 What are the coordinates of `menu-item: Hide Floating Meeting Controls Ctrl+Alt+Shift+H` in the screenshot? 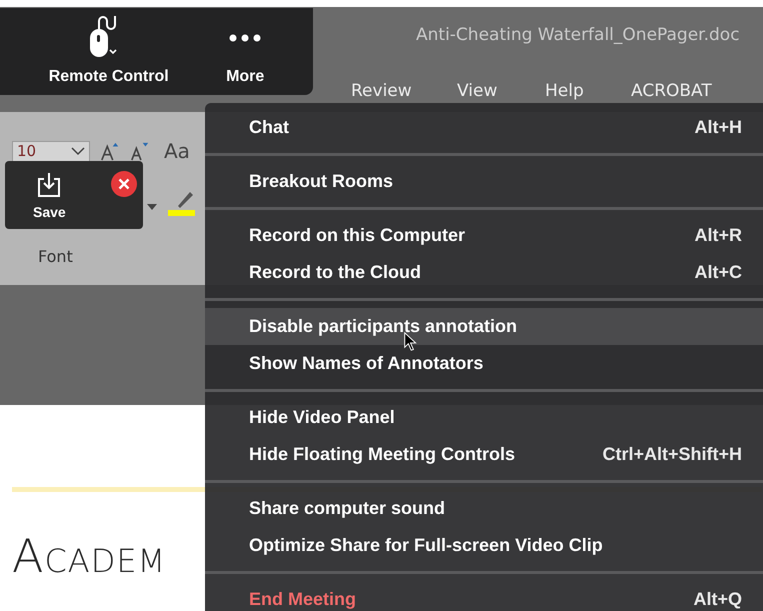 It's located at (484, 454).